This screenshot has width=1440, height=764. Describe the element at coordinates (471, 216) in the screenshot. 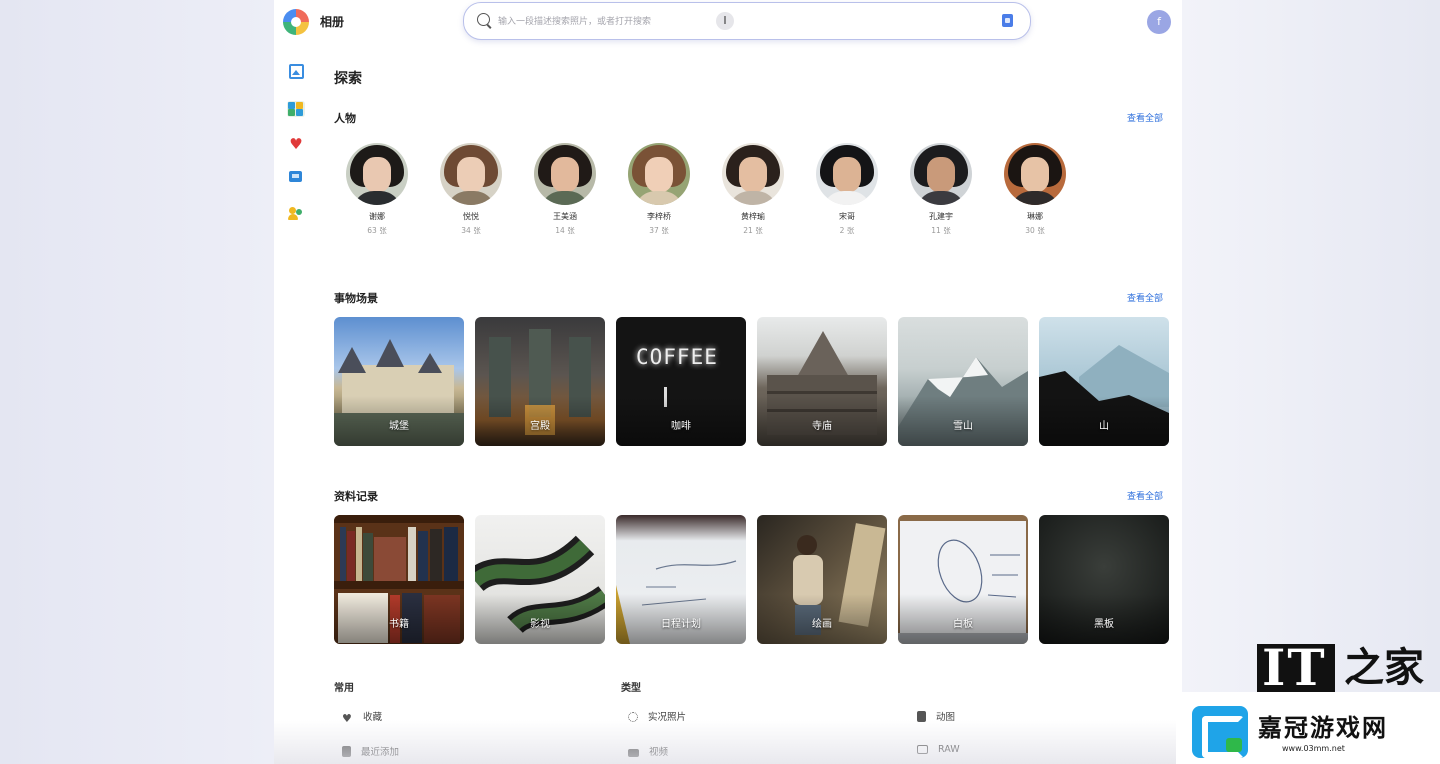

I see `person-name: 悦悦` at that location.